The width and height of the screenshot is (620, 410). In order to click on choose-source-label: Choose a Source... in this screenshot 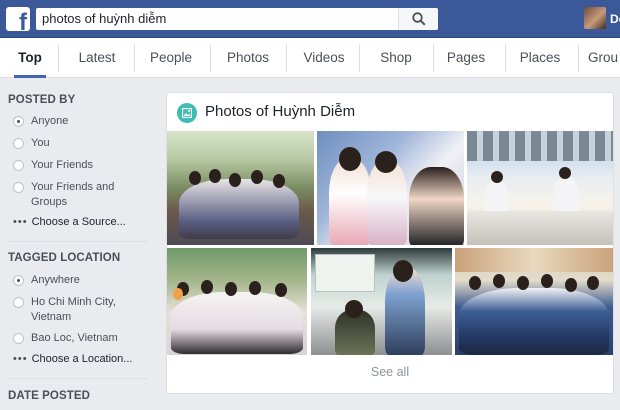, I will do `click(78, 222)`.